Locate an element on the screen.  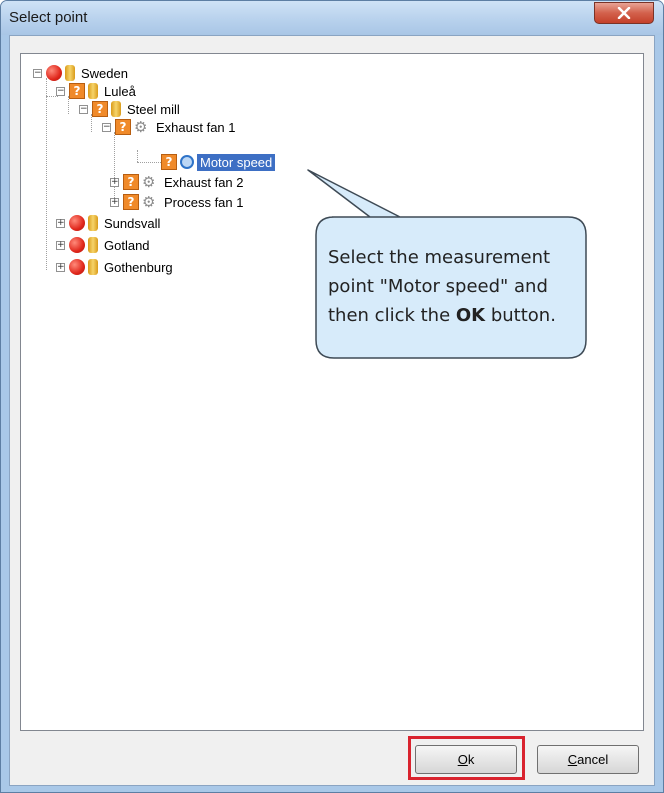
tree-node-steel-mill: − ? Steel mill is located at coordinates (131, 109).